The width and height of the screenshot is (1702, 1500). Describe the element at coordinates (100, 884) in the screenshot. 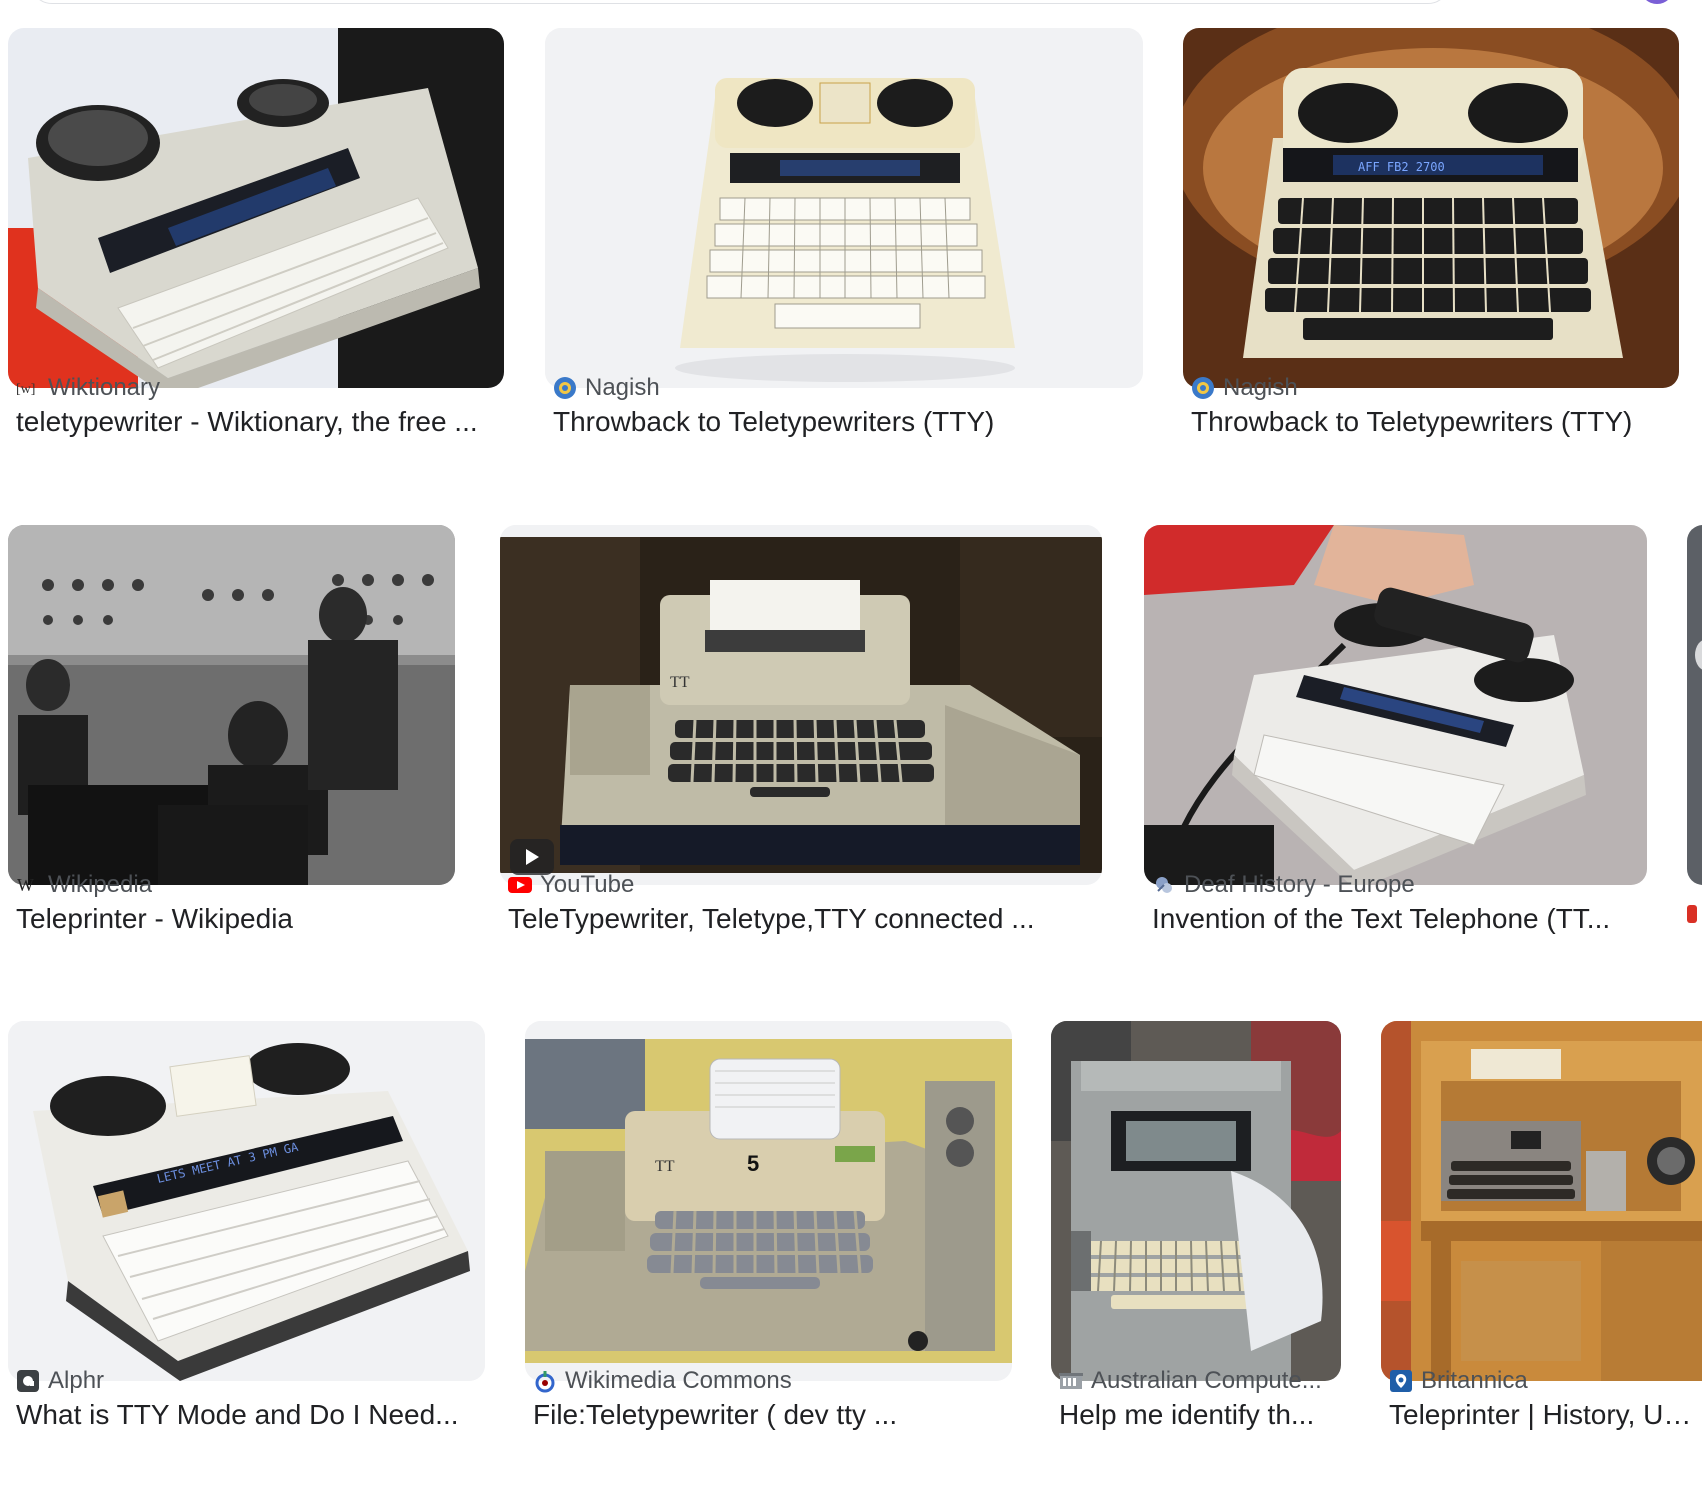

I see `result-source-label: Wikipedia` at that location.